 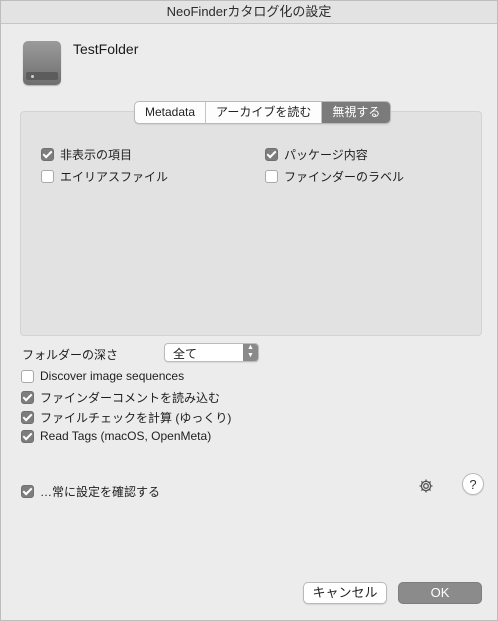 I want to click on hidden-items-checkbox: 非表示の項目, so click(x=86, y=154).